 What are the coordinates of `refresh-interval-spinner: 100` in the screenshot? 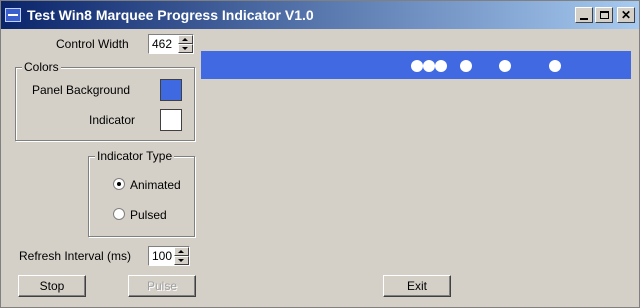 It's located at (169, 256).